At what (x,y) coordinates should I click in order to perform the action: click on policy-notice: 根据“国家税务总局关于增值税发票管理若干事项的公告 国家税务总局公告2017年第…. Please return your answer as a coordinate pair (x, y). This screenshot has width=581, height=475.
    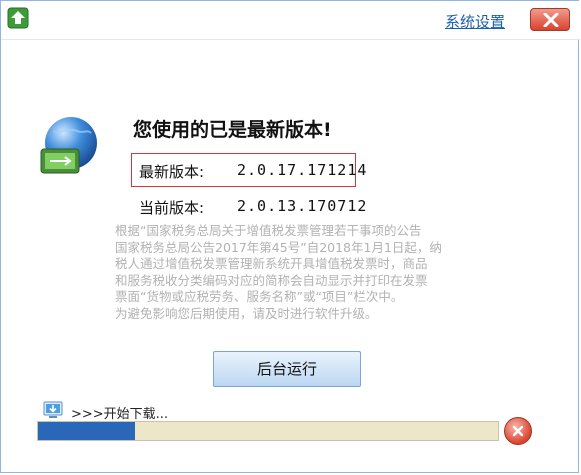
    Looking at the image, I should click on (305, 272).